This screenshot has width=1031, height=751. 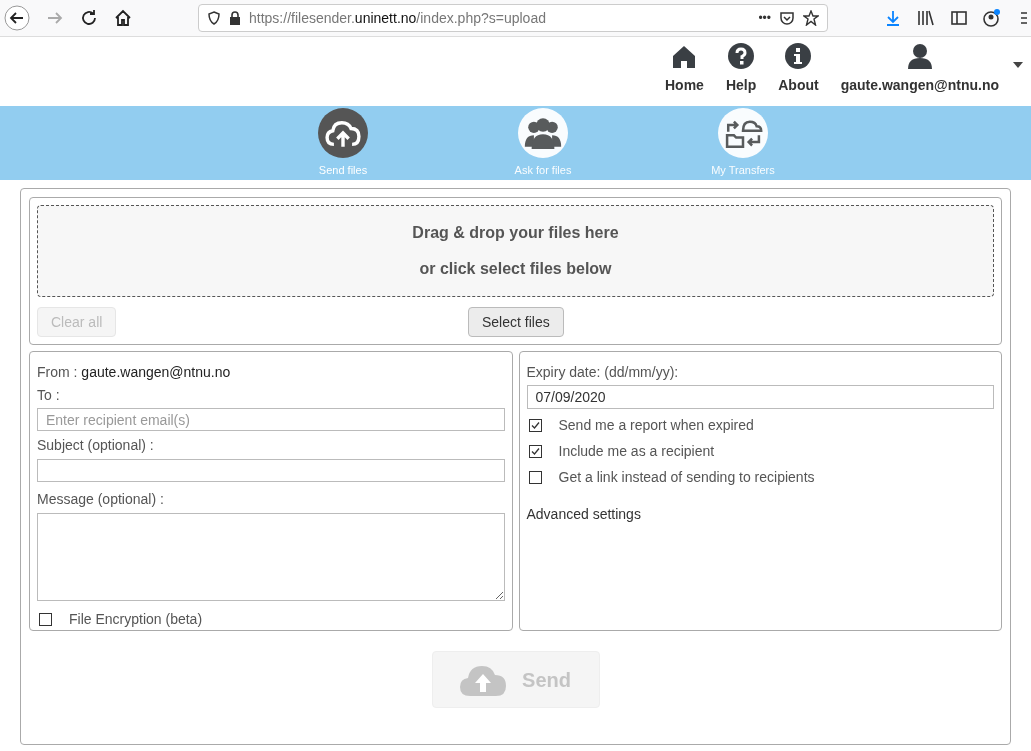 I want to click on sidebar-icon, so click(x=959, y=18).